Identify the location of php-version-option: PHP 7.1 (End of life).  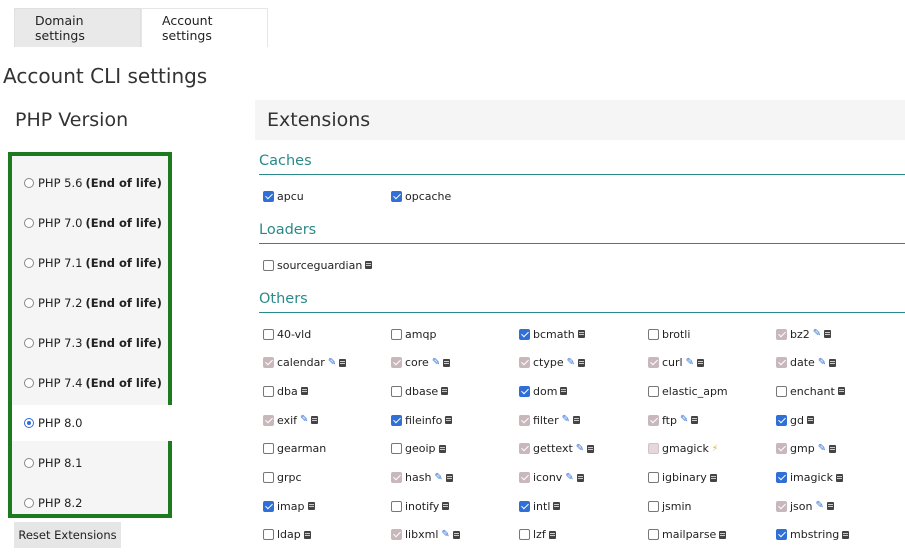
(90, 263).